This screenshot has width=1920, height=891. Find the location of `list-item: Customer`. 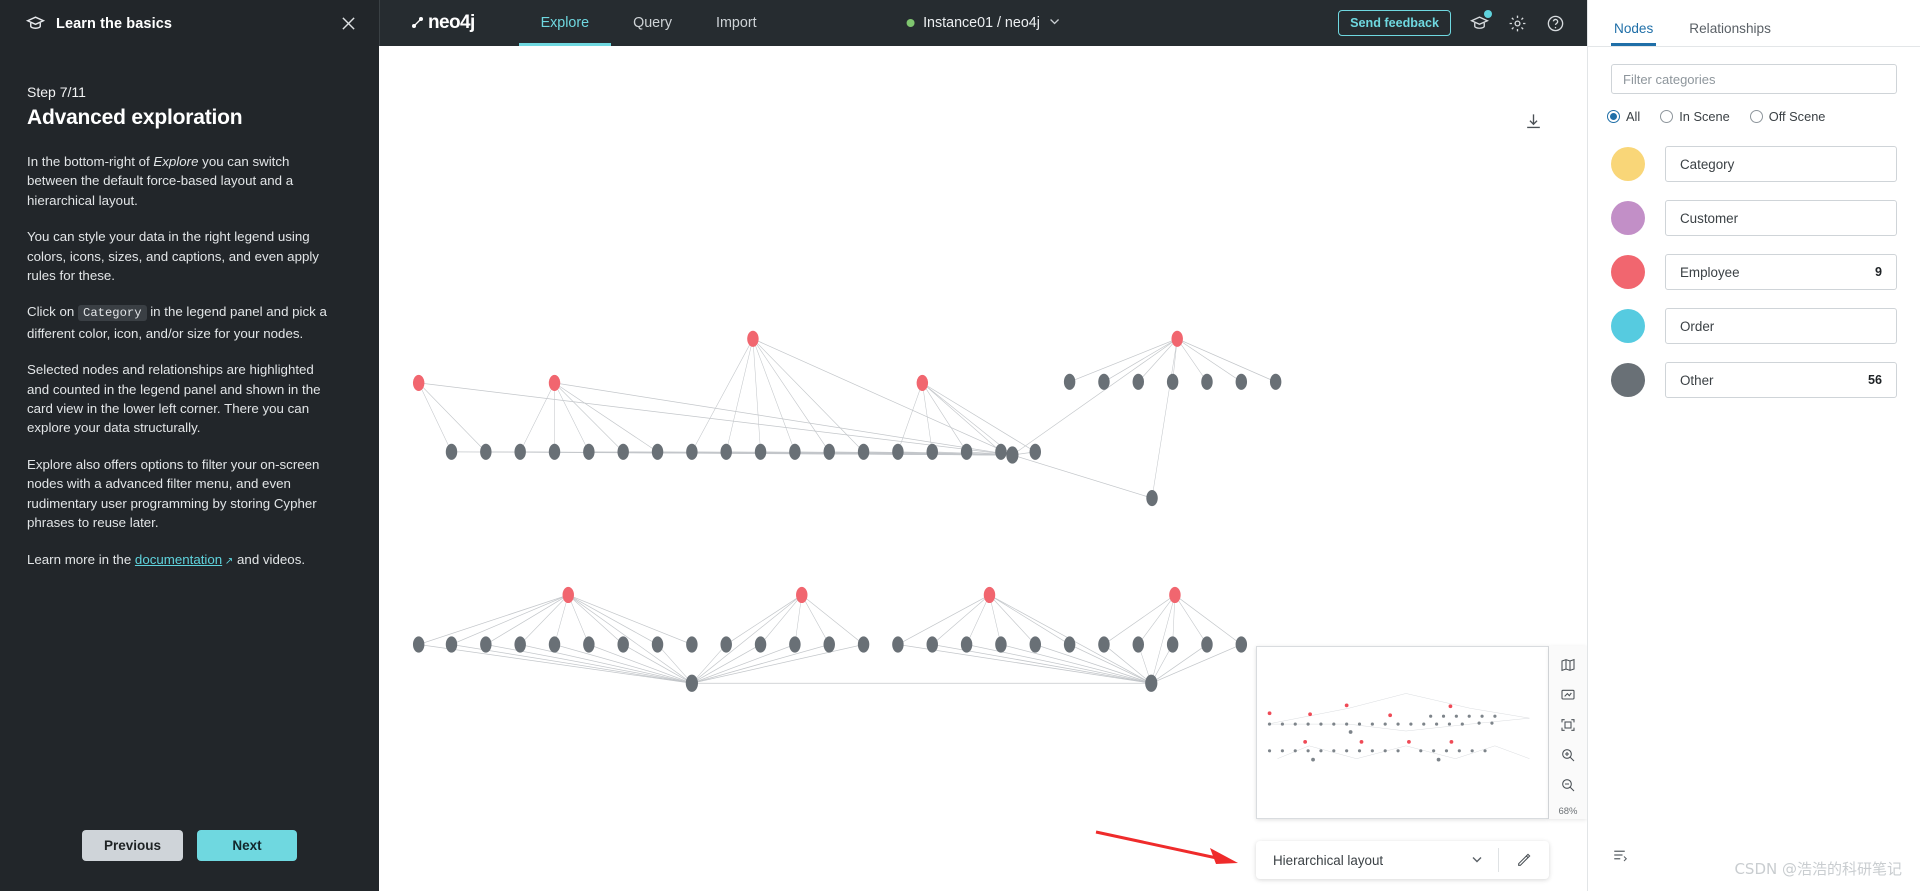

list-item: Customer is located at coordinates (1754, 218).